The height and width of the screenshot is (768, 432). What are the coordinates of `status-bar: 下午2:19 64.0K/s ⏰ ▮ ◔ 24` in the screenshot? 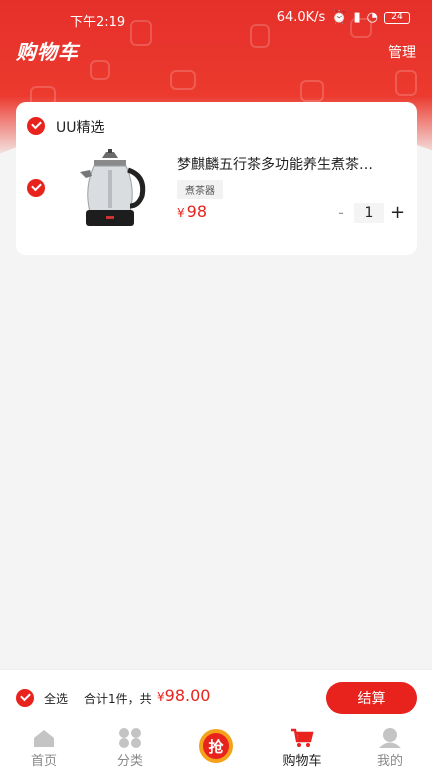 It's located at (216, 18).